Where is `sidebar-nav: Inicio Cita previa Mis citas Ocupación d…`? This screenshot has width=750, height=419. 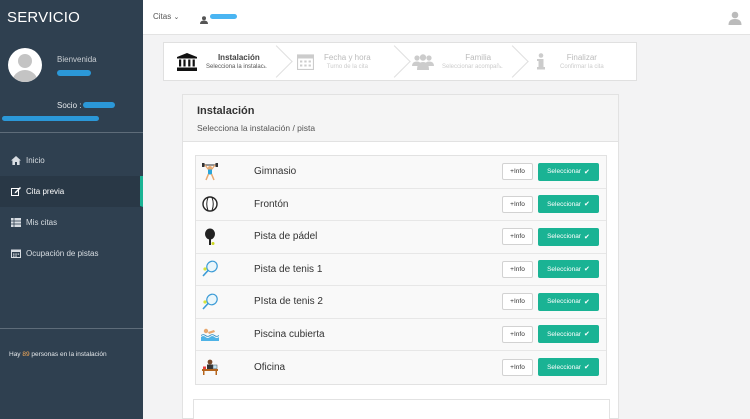
sidebar-nav: Inicio Cita previa Mis citas Ocupación d… is located at coordinates (71, 207).